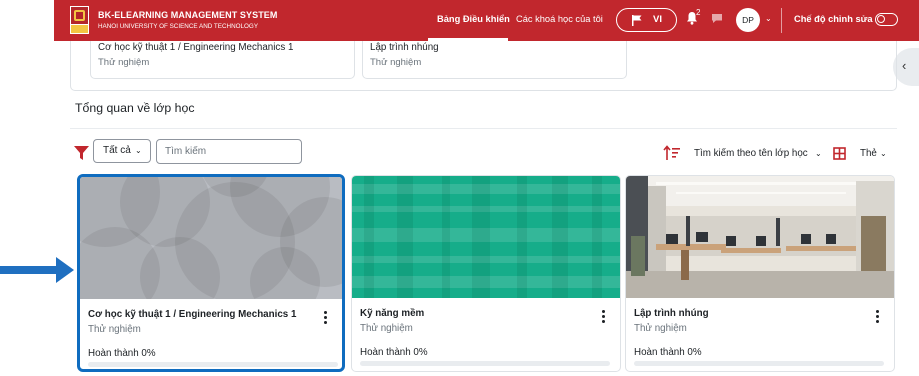 Image resolution: width=919 pixels, height=376 pixels. Describe the element at coordinates (781, 20) in the screenshot. I see `navbar-divider` at that location.